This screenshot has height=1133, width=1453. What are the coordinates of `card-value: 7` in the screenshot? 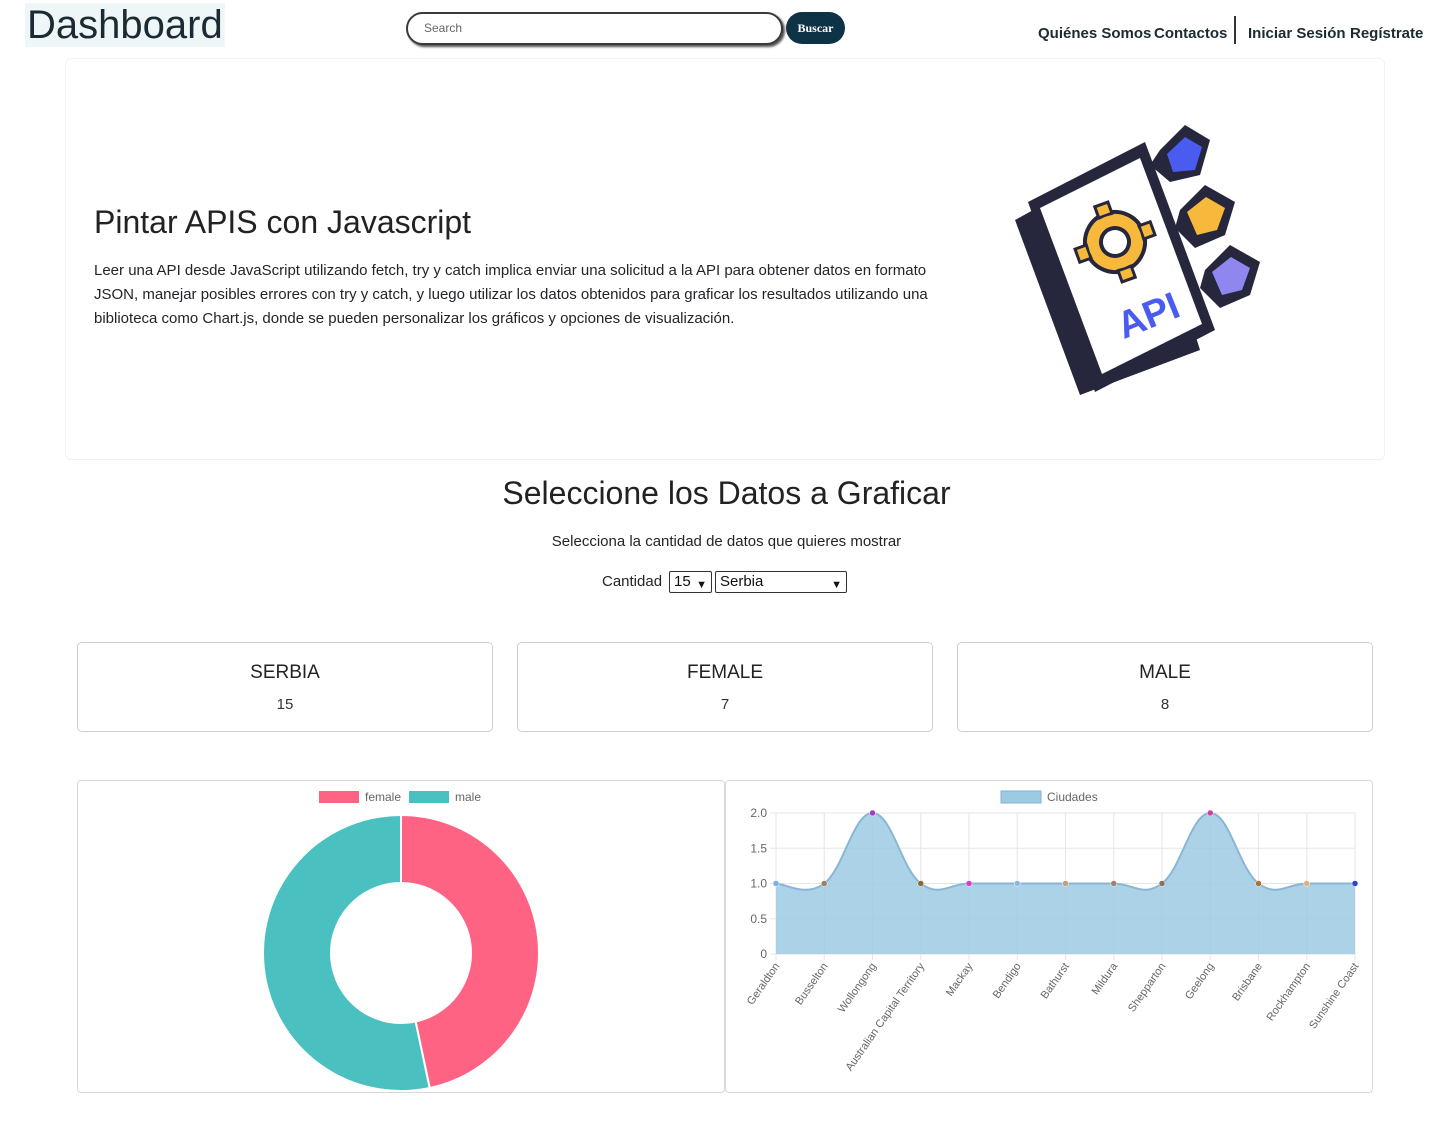 It's located at (725, 704).